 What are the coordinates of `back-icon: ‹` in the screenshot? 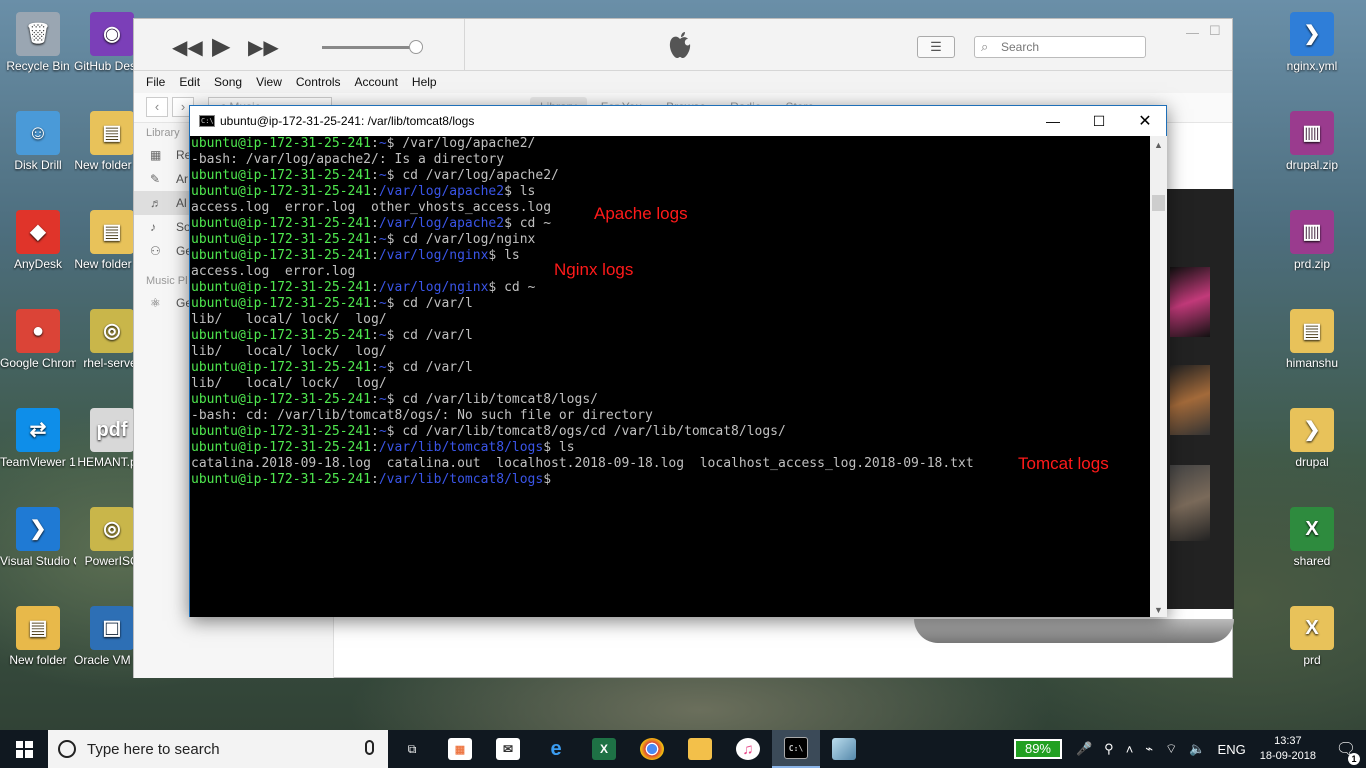 It's located at (157, 107).